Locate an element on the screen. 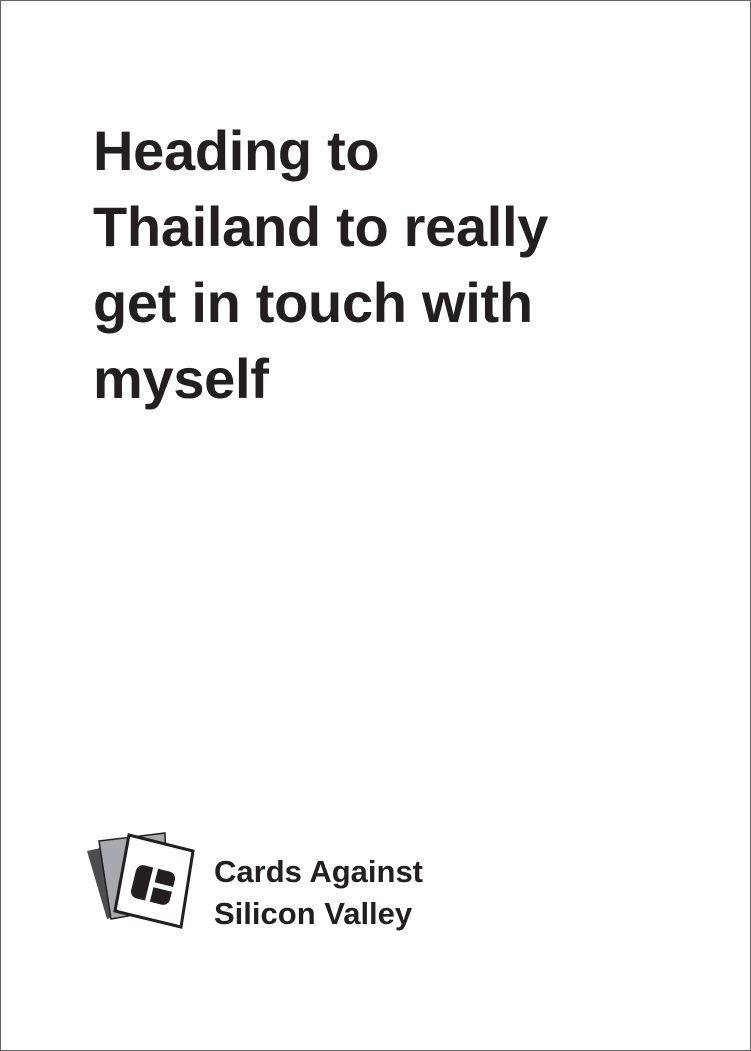 This screenshot has height=1051, width=751. brand-name: Cards Against Silicon Valley is located at coordinates (318, 893).